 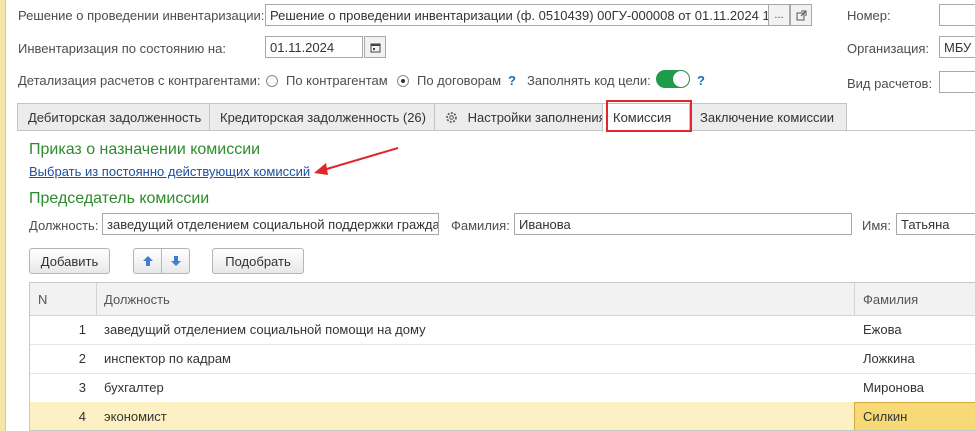 I want to click on move-up-button, so click(x=147, y=261).